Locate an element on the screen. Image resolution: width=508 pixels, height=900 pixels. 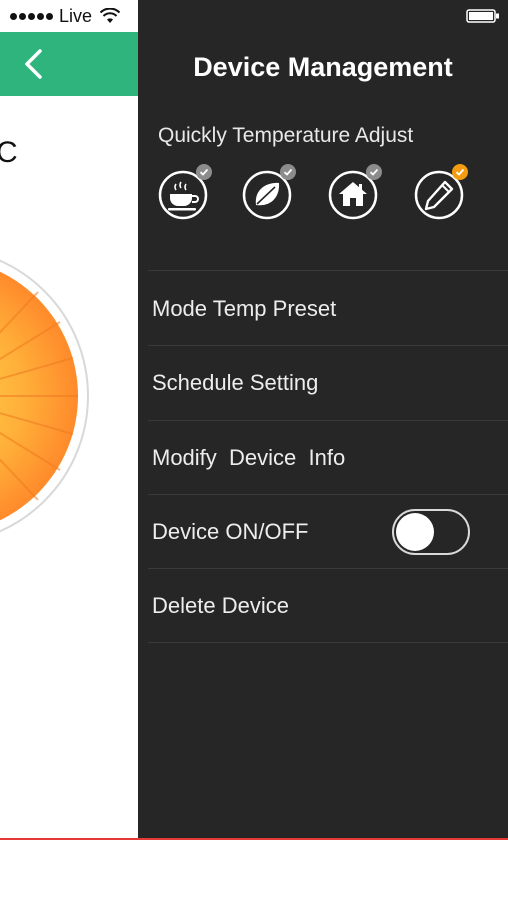
device-power-toggle is located at coordinates (431, 532).